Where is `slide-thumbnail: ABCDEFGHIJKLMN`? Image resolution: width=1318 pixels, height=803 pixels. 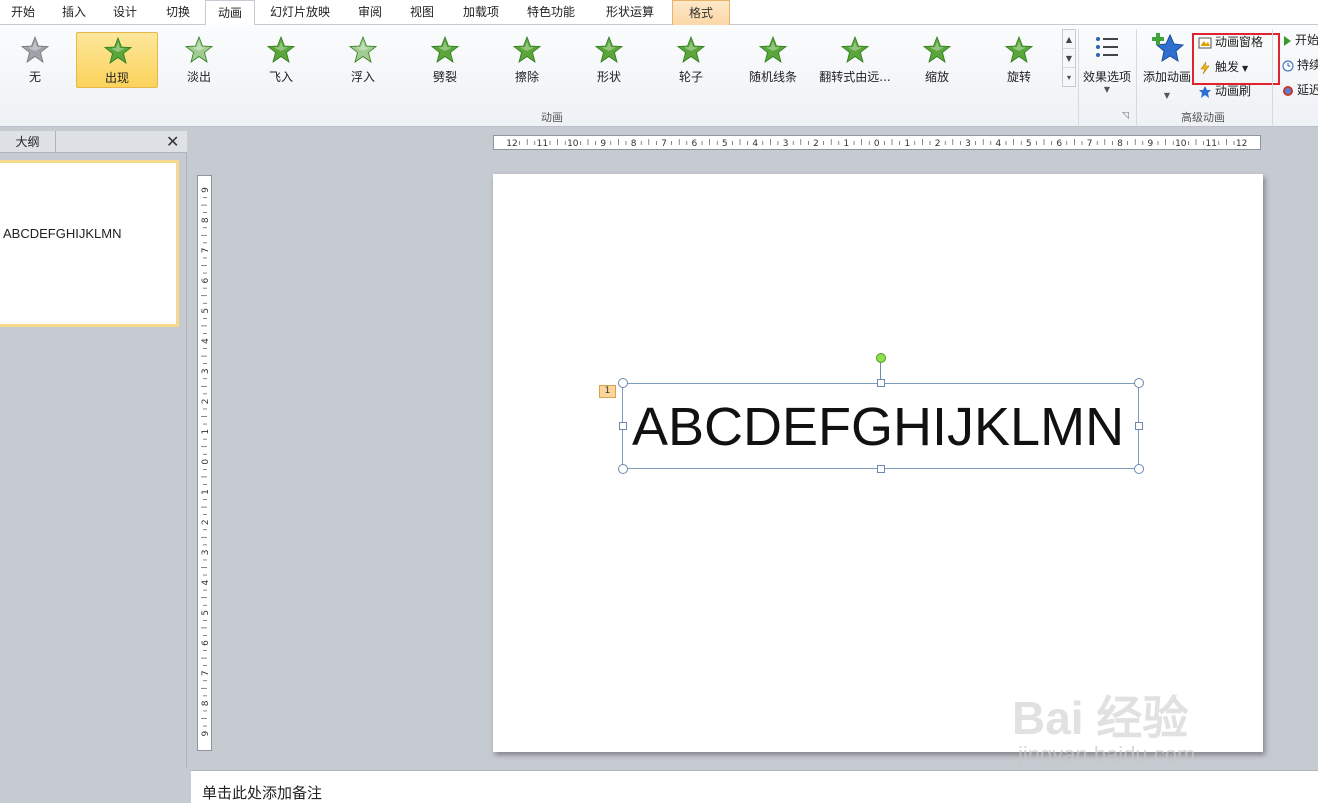
slide-thumbnail: ABCDEFGHIJKLMN is located at coordinates (89, 243).